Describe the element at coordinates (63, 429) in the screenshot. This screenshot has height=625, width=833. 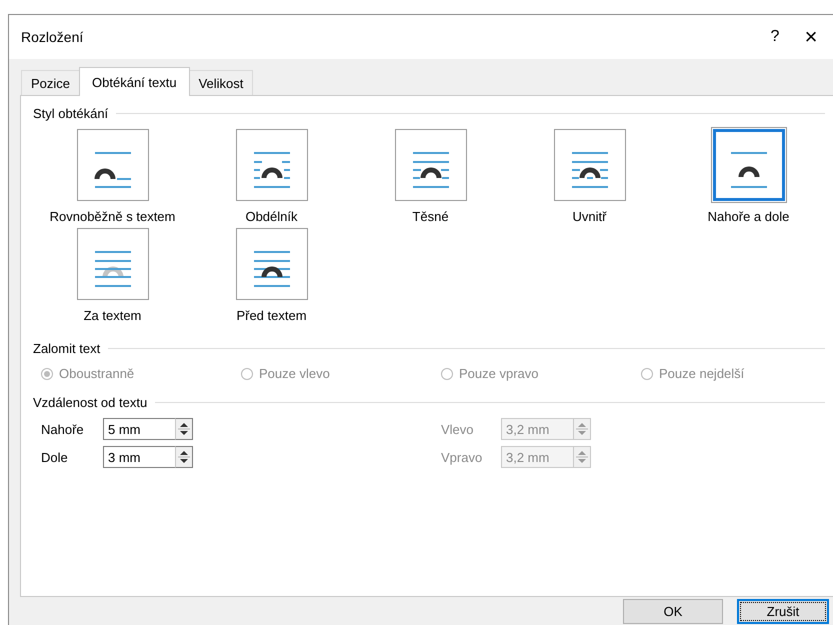
I see `field-label: Nahoře` at that location.